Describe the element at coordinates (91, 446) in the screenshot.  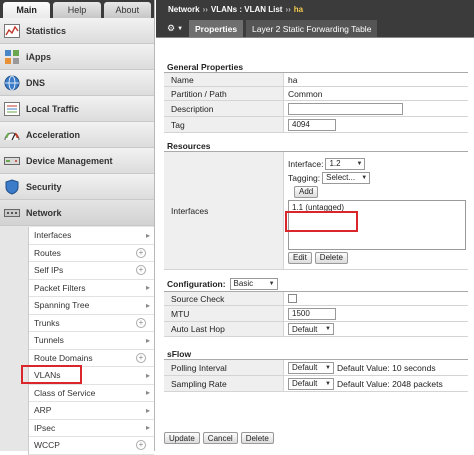
I see `submenu-item-wccp: WCCP +` at that location.